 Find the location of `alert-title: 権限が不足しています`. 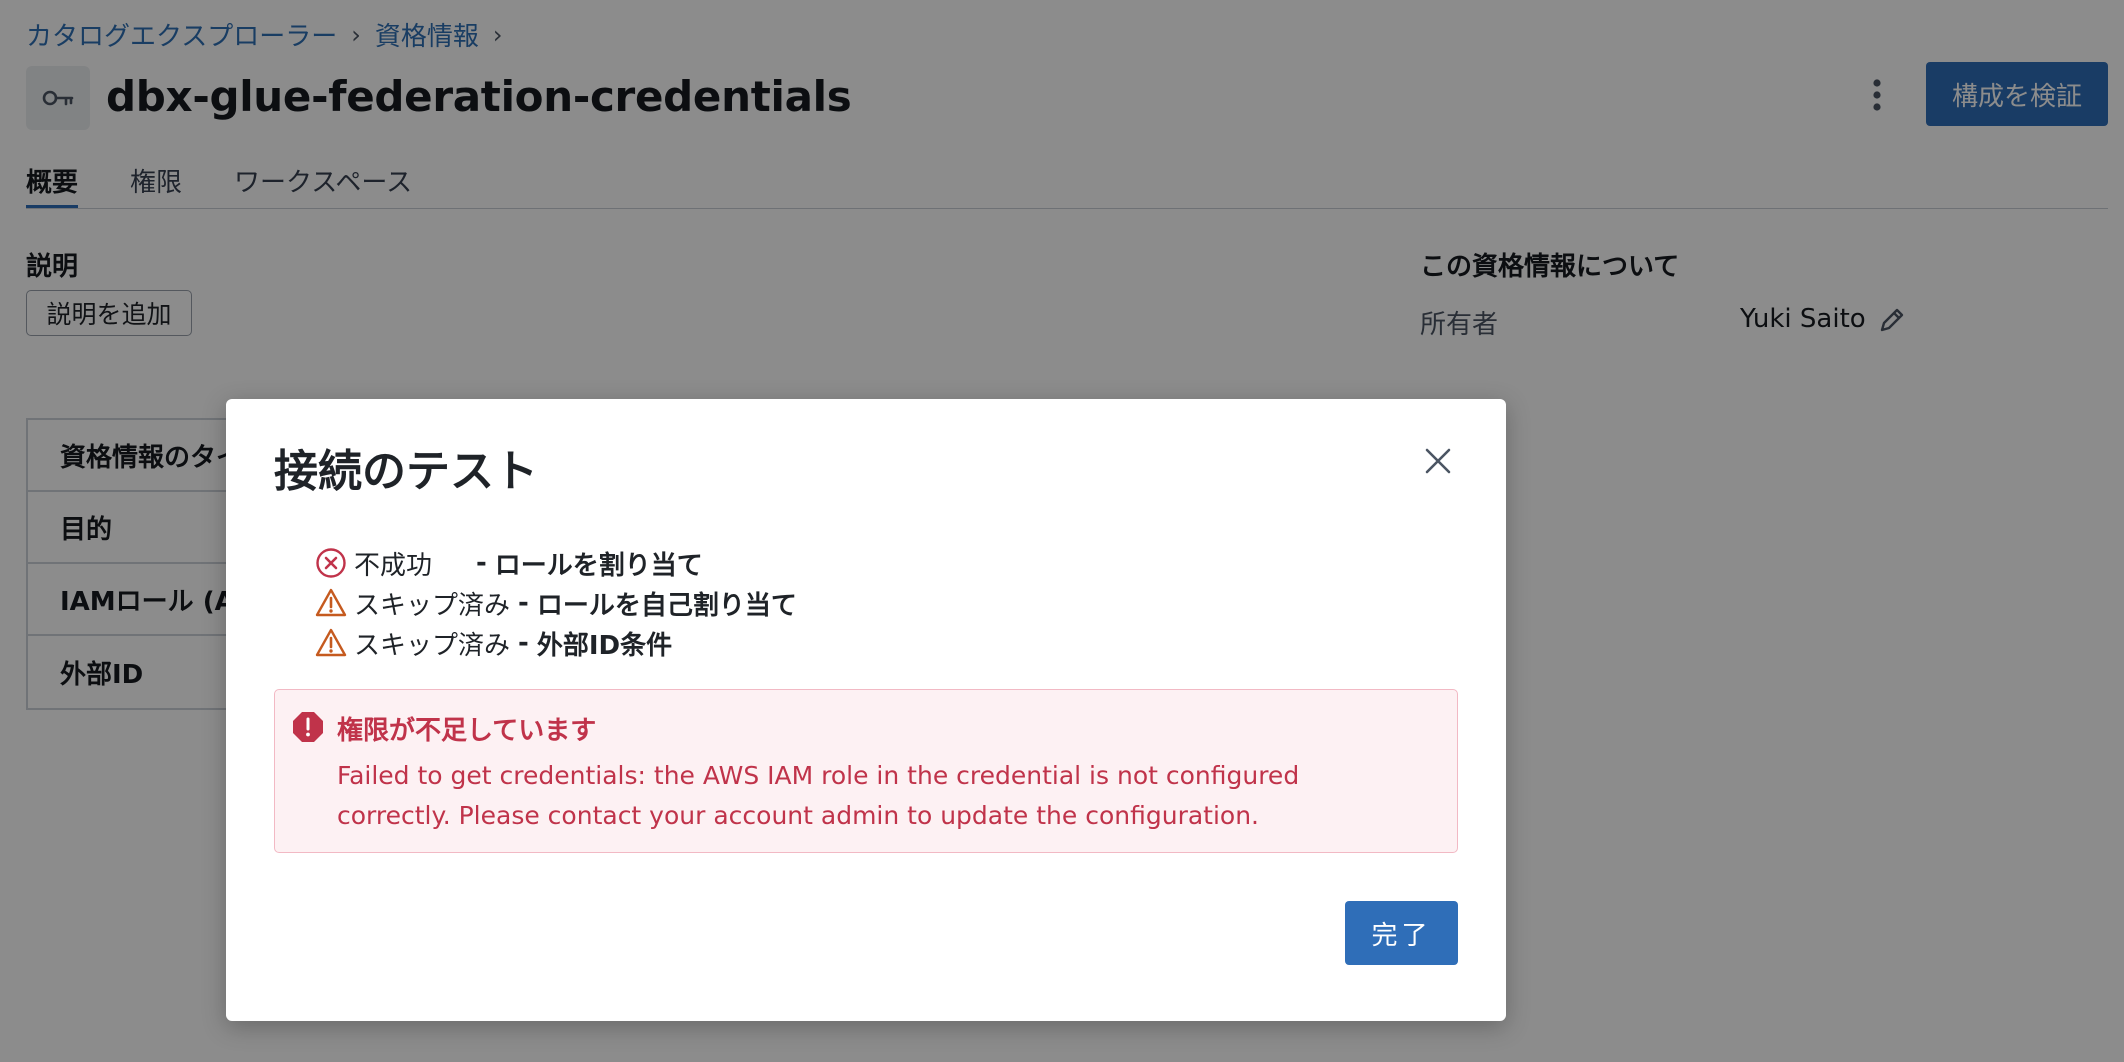

alert-title: 権限が不足しています is located at coordinates (467, 731).